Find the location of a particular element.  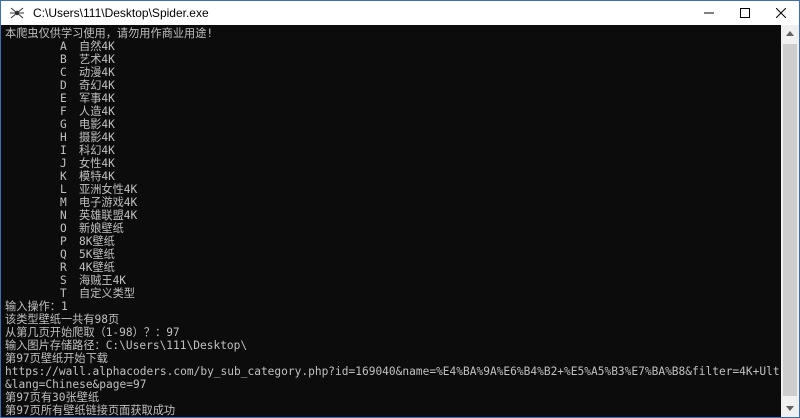

page-count-line: 该类型壁纸一共有98页 is located at coordinates (62, 319).